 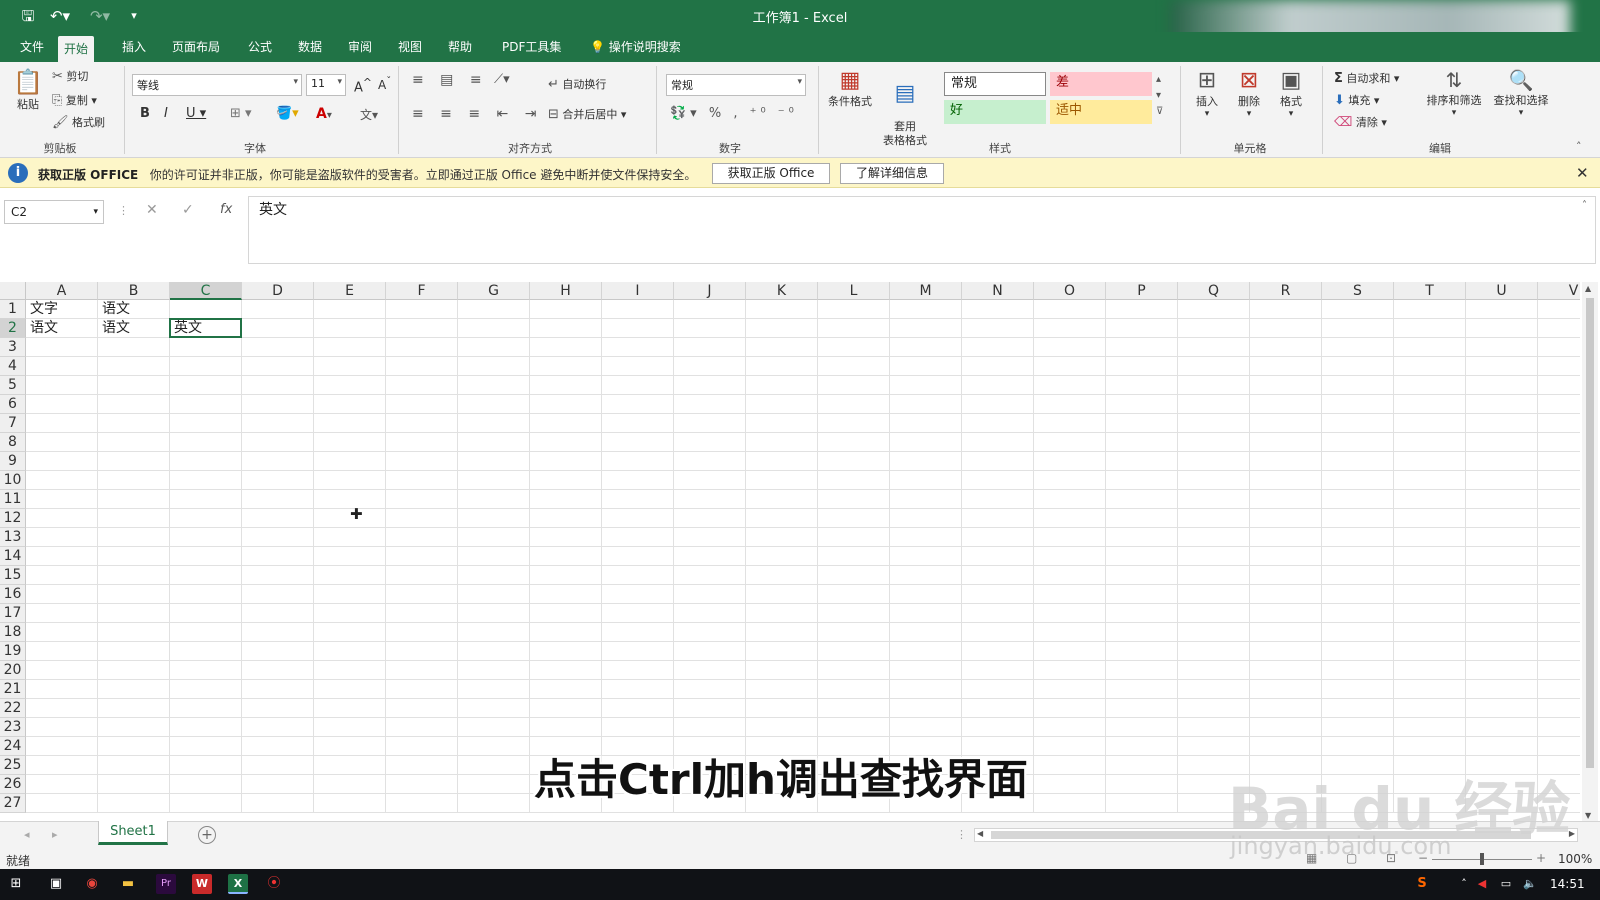 I want to click on row-header-1: 1, so click(x=13, y=309).